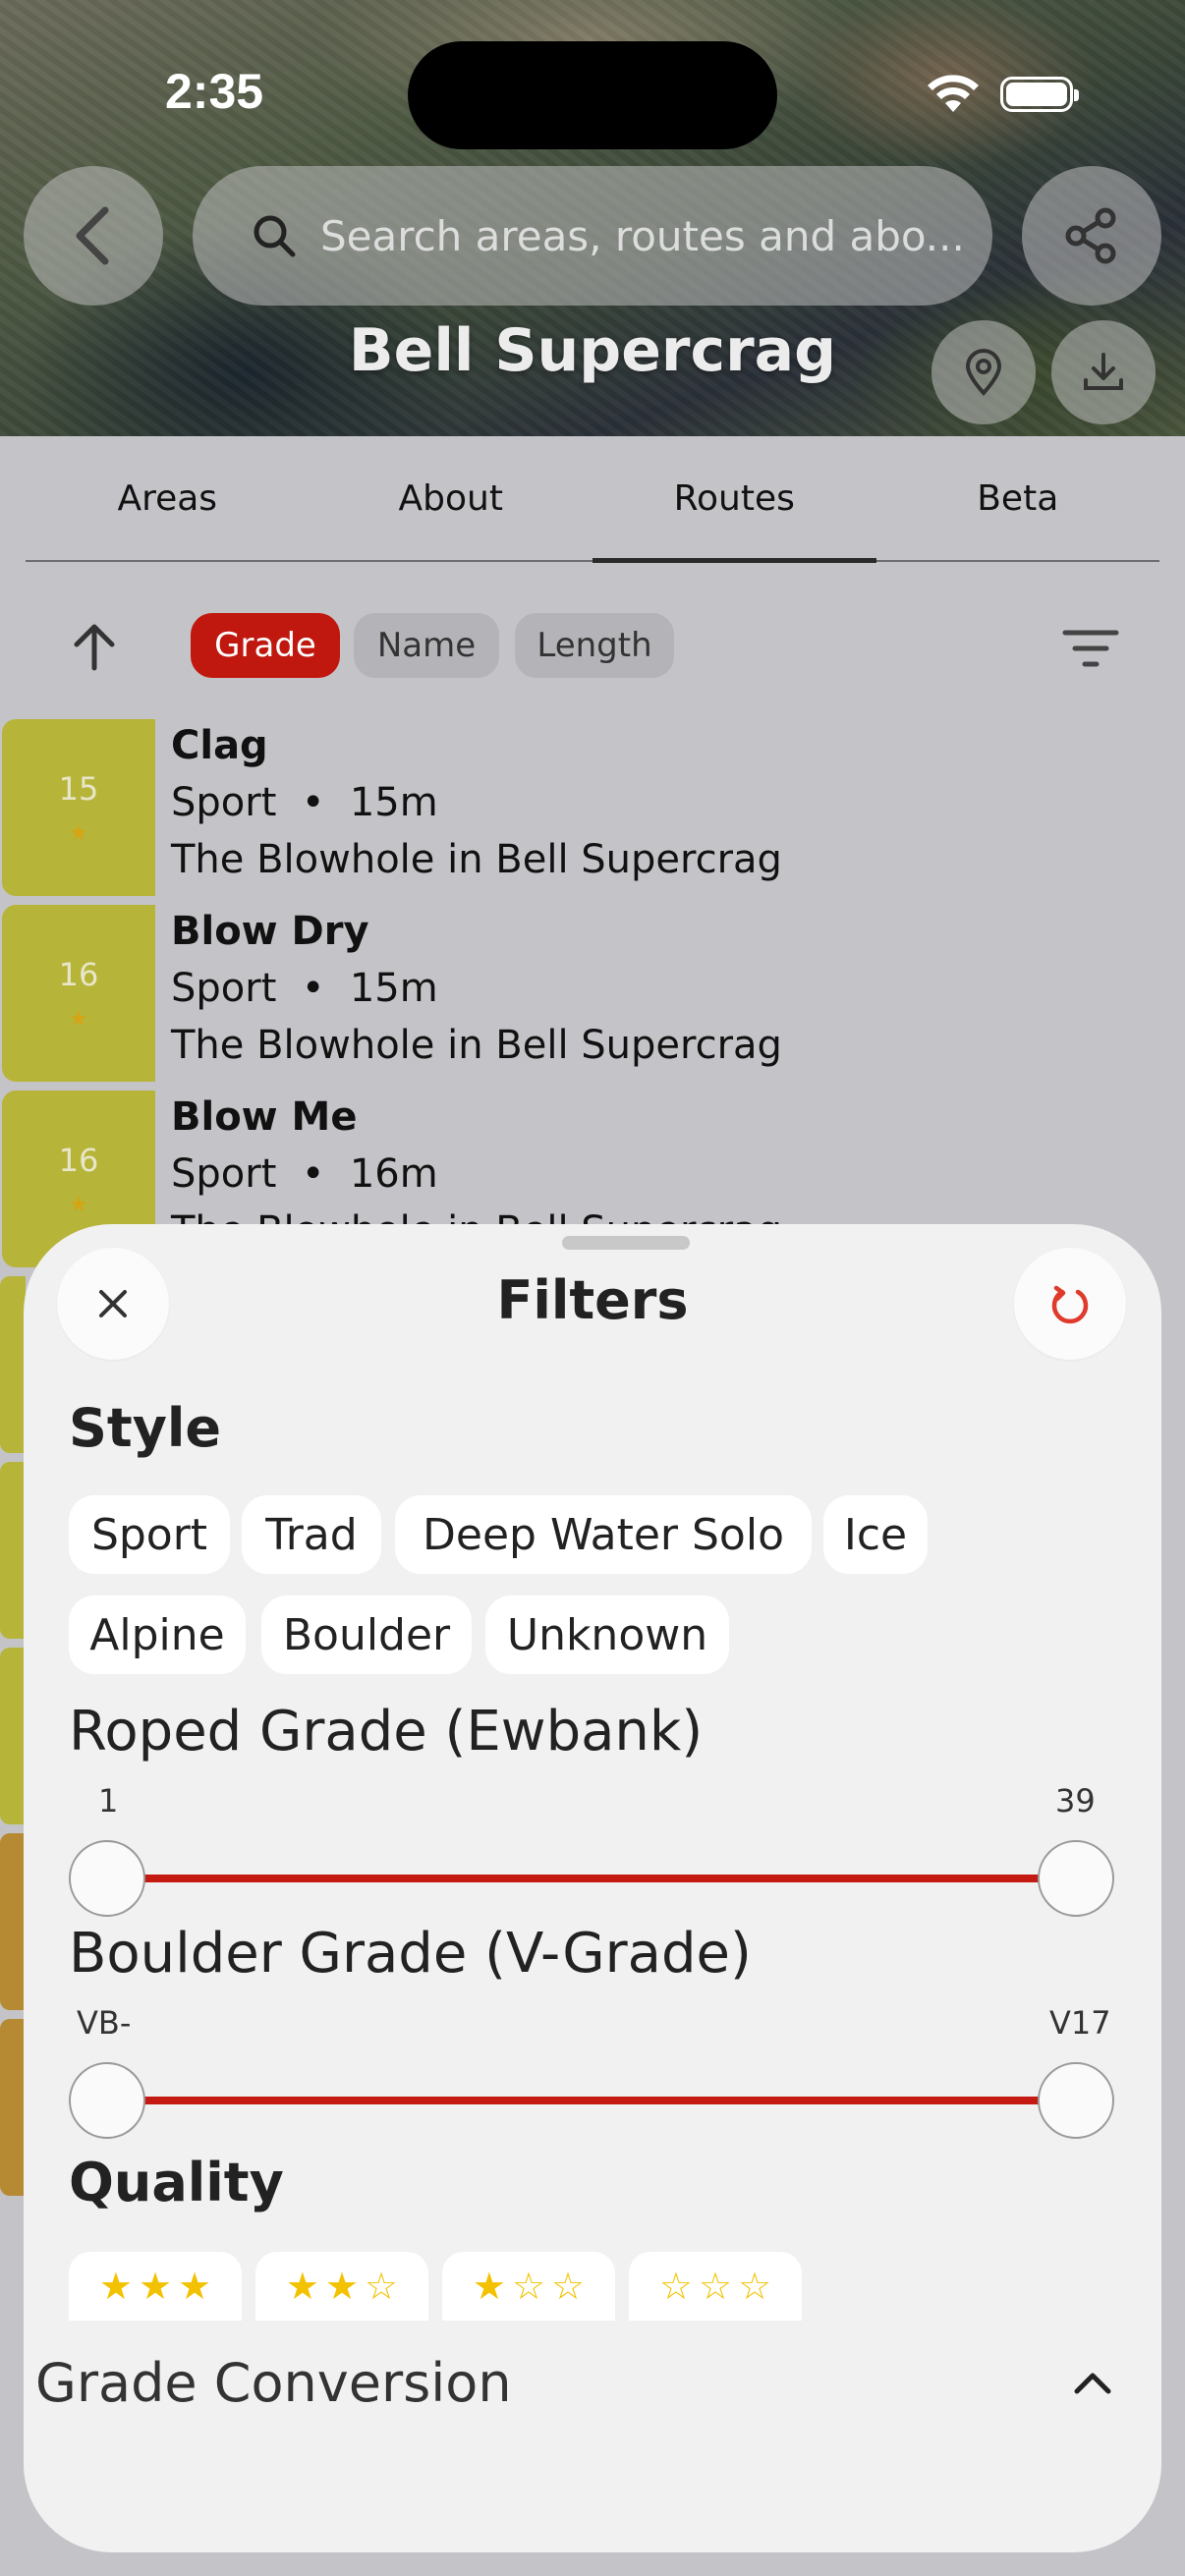 Image resolution: width=1185 pixels, height=2576 pixels. I want to click on style-chip-sport: Sport, so click(150, 1534).